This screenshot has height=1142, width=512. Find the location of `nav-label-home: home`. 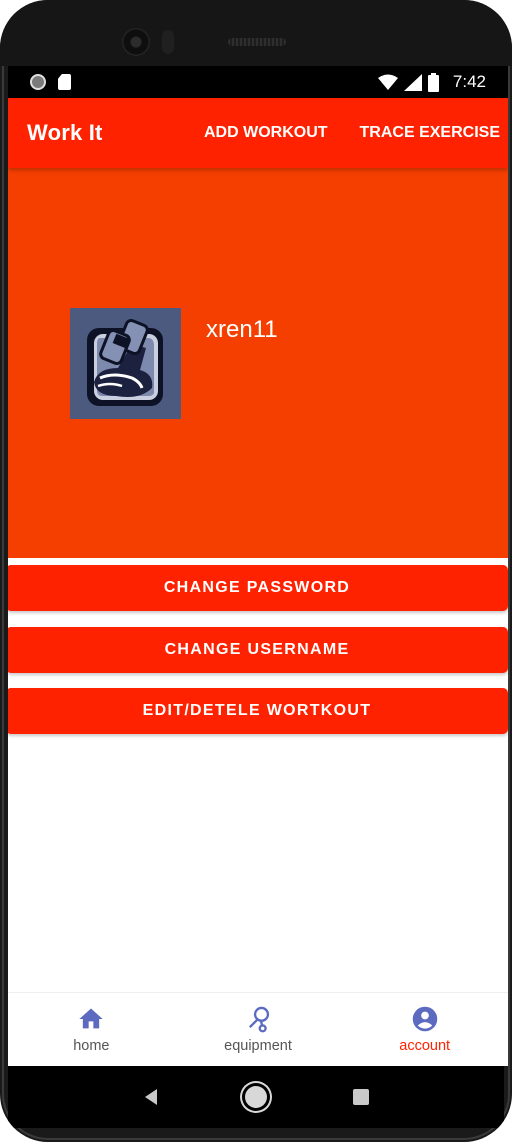

nav-label-home: home is located at coordinates (91, 1046).